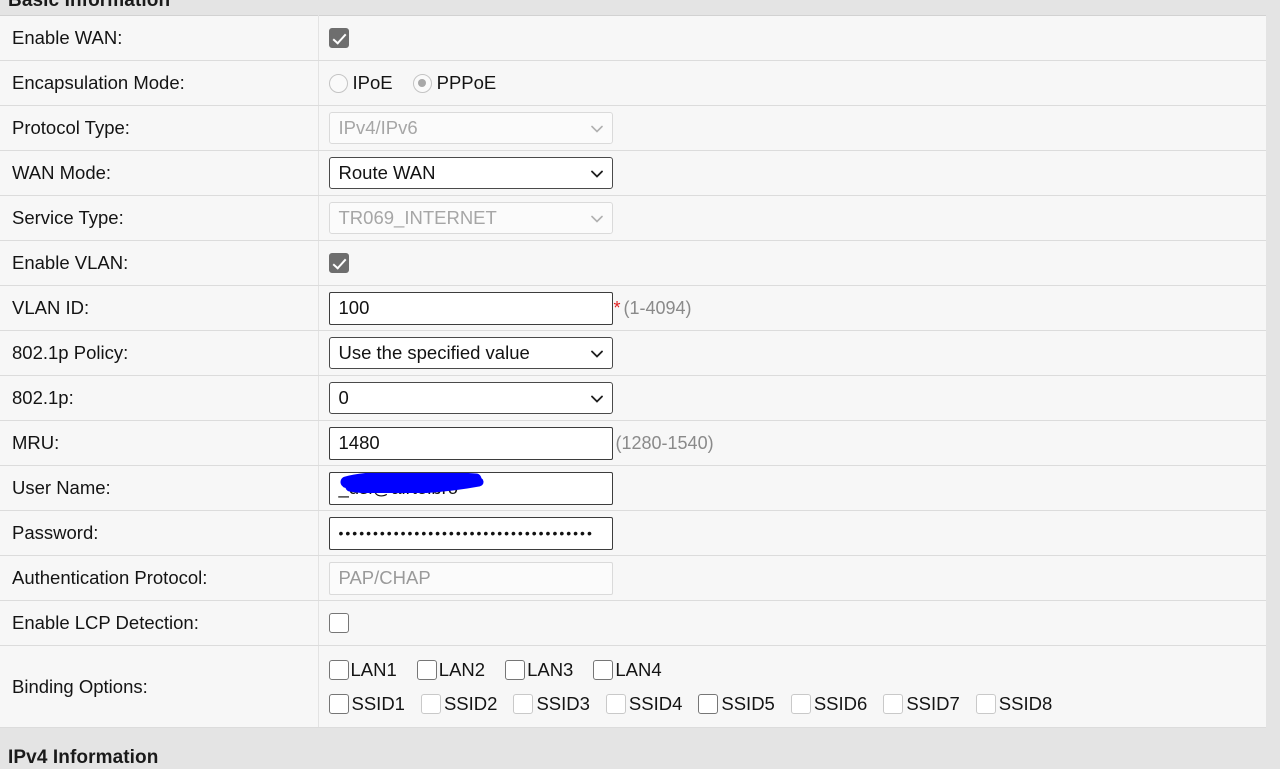 This screenshot has width=1280, height=769. I want to click on user-name-content: _dsl@airtelbro, so click(471, 485).